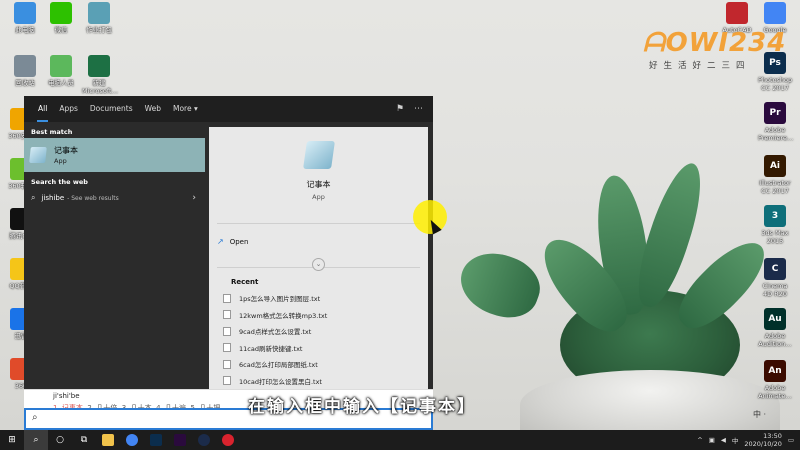  Describe the element at coordinates (715, 43) in the screenshot. I see `watermark-logo: ᗩOWI234` at that location.